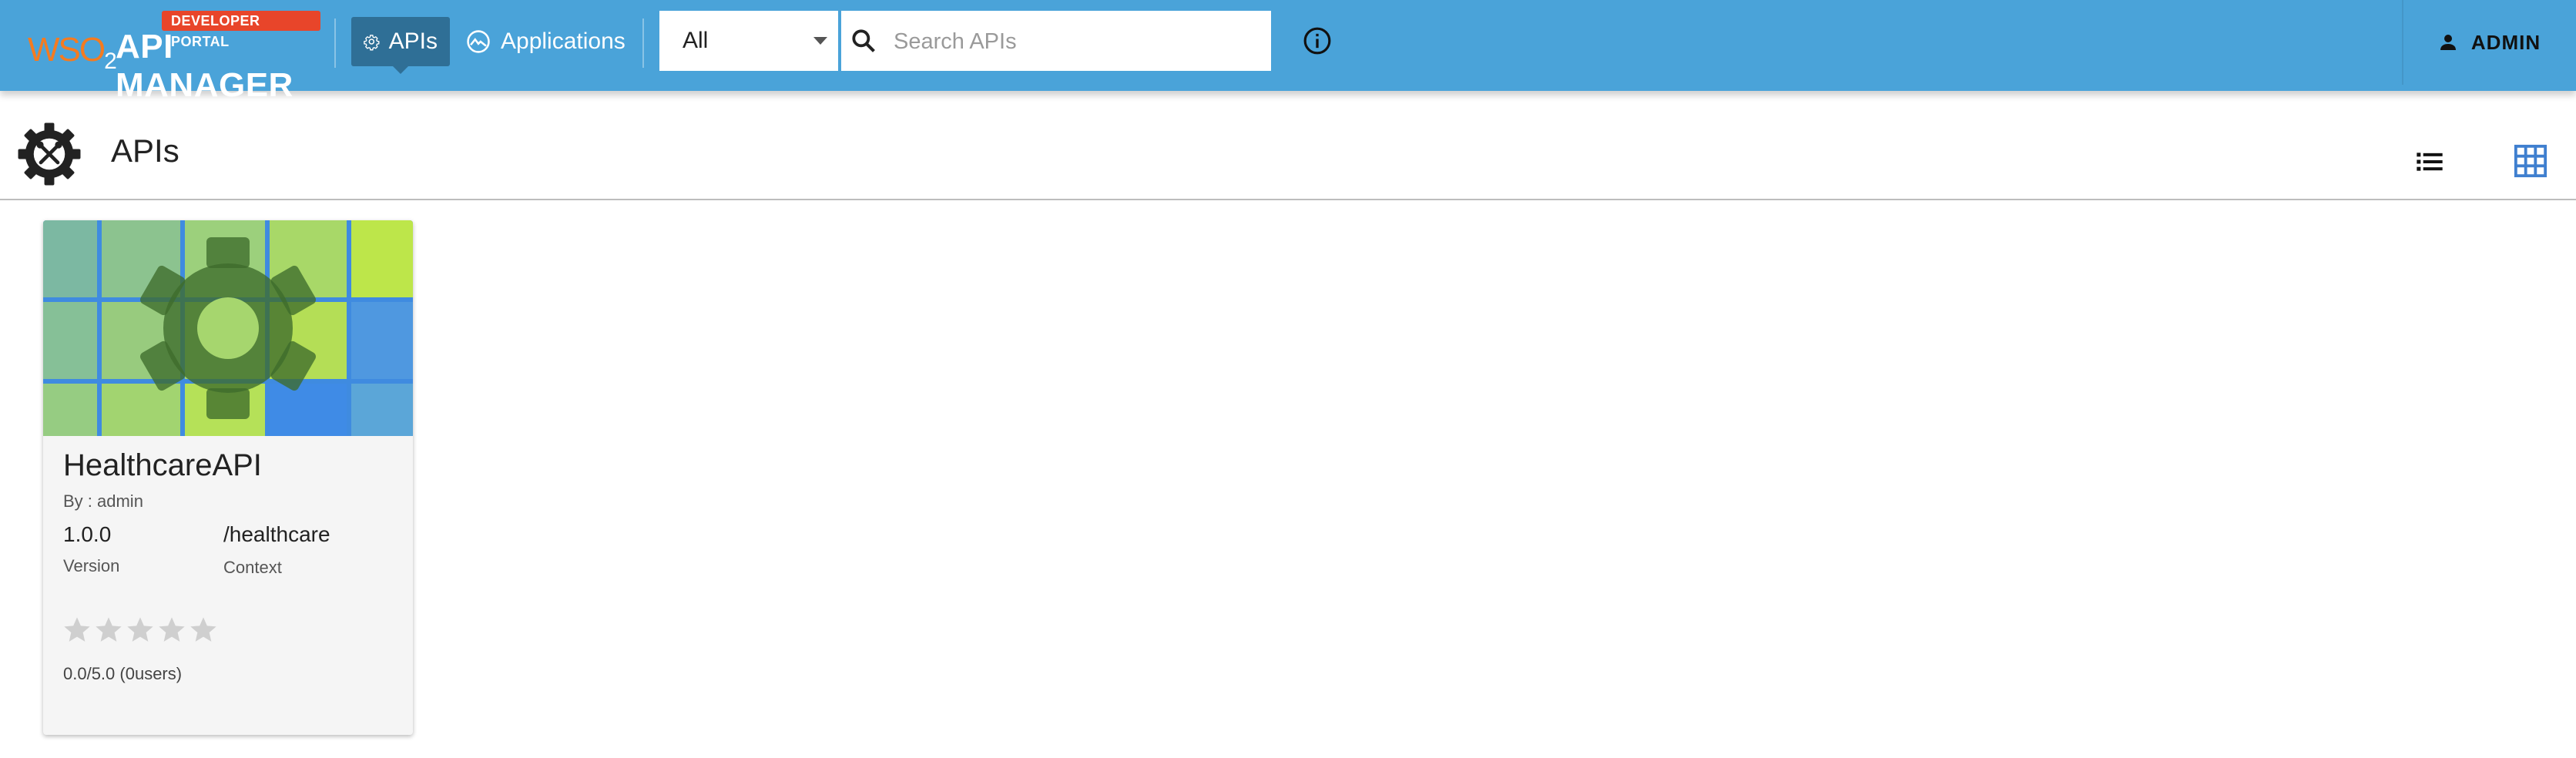 The width and height of the screenshot is (2576, 758). I want to click on applications-icon, so click(478, 42).